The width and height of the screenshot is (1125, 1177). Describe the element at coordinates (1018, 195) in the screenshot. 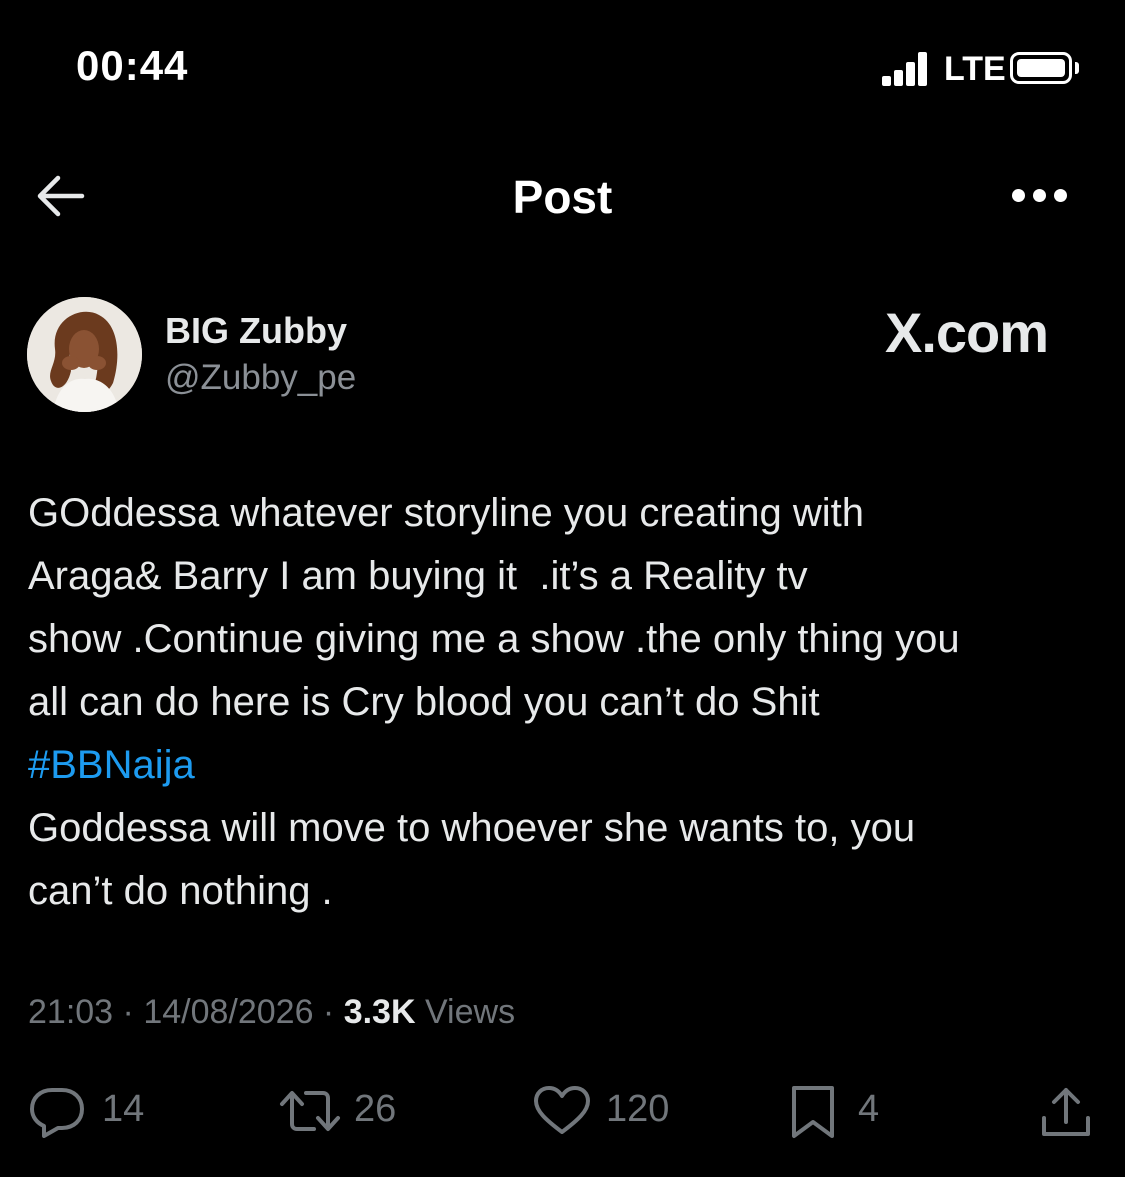

I see `more-options-icon` at that location.